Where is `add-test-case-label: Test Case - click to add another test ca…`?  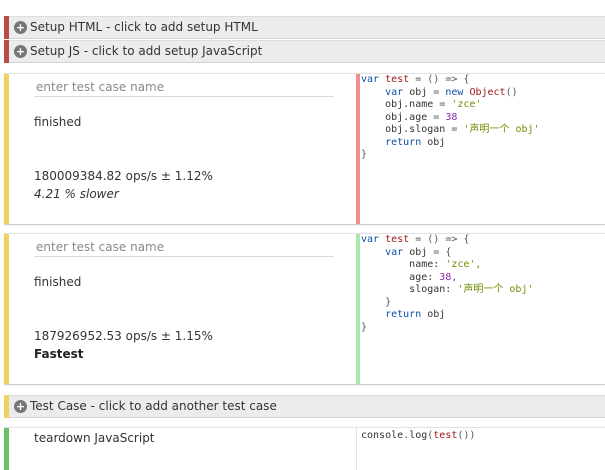
add-test-case-label: Test Case - click to add another test ca… is located at coordinates (153, 406).